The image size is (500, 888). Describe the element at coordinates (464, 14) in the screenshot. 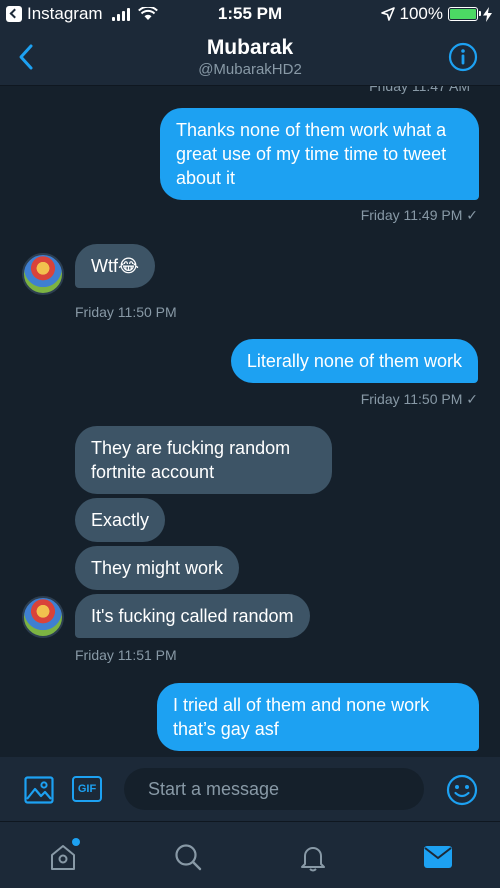

I see `battery-icon` at that location.